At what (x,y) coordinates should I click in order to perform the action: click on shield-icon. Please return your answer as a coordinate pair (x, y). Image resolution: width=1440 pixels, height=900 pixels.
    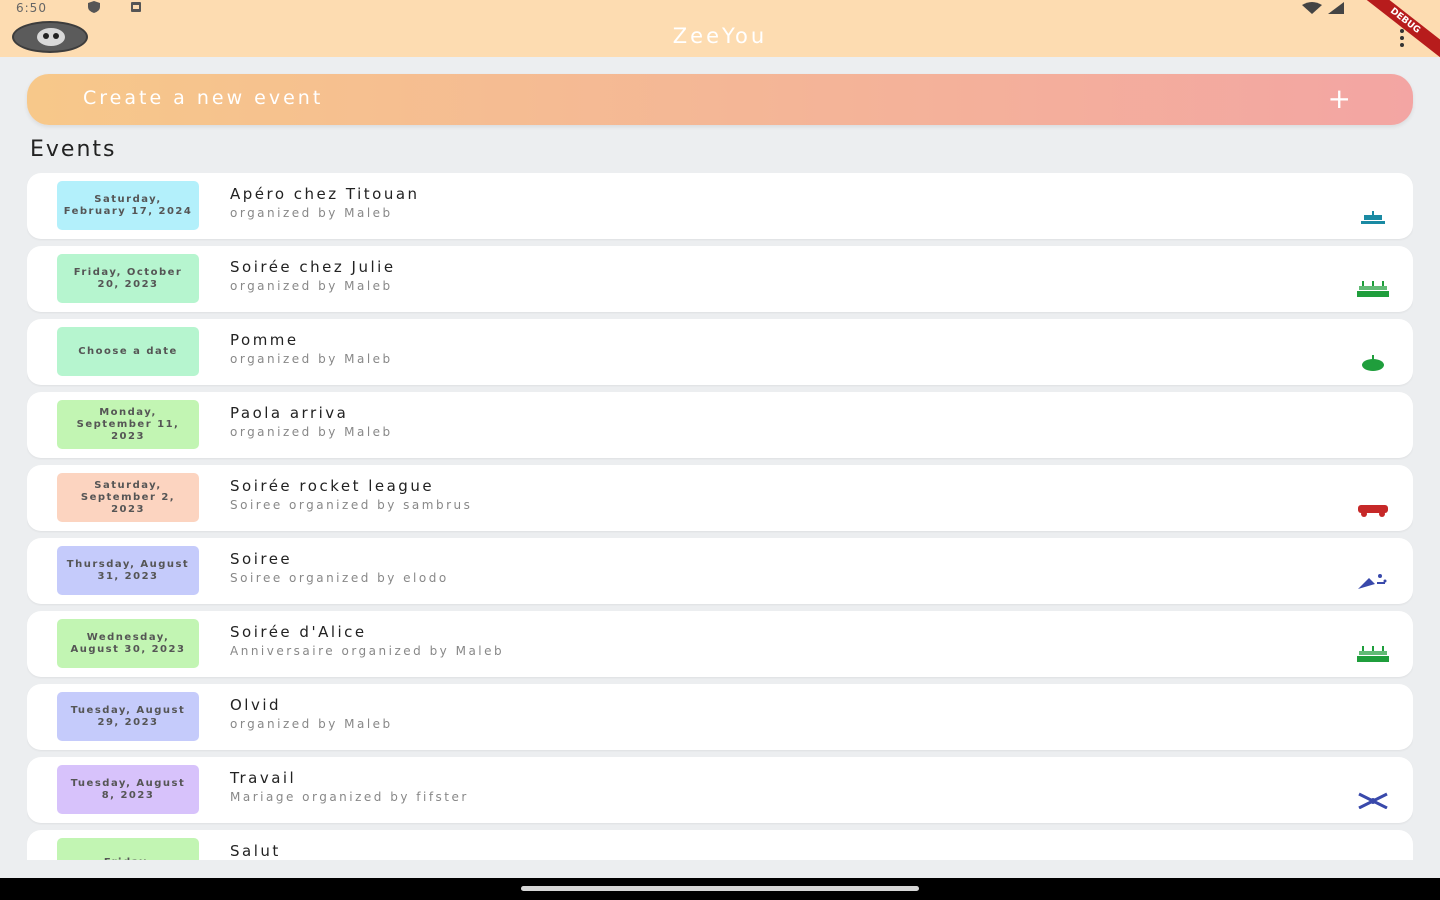
    Looking at the image, I should click on (94, 7).